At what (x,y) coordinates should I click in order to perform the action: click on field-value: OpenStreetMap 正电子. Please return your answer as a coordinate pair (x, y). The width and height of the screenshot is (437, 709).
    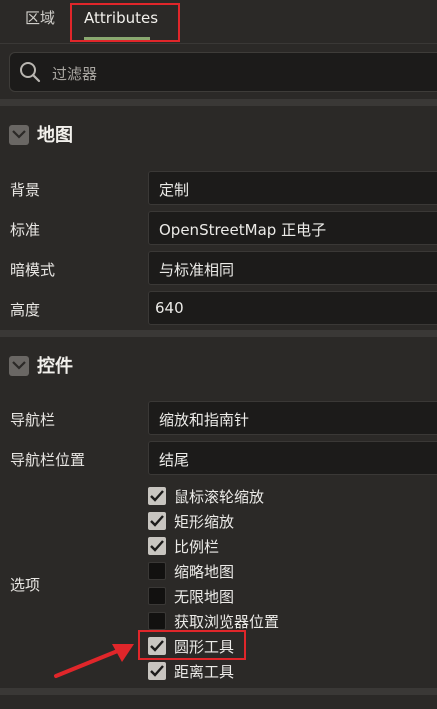
    Looking at the image, I should click on (243, 230).